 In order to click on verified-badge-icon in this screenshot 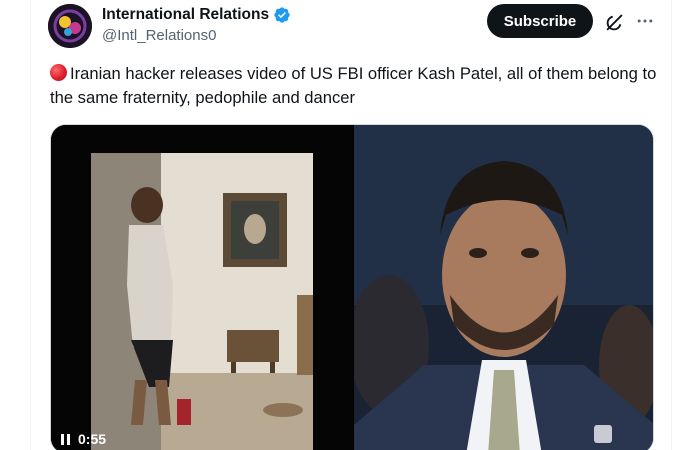, I will do `click(282, 15)`.